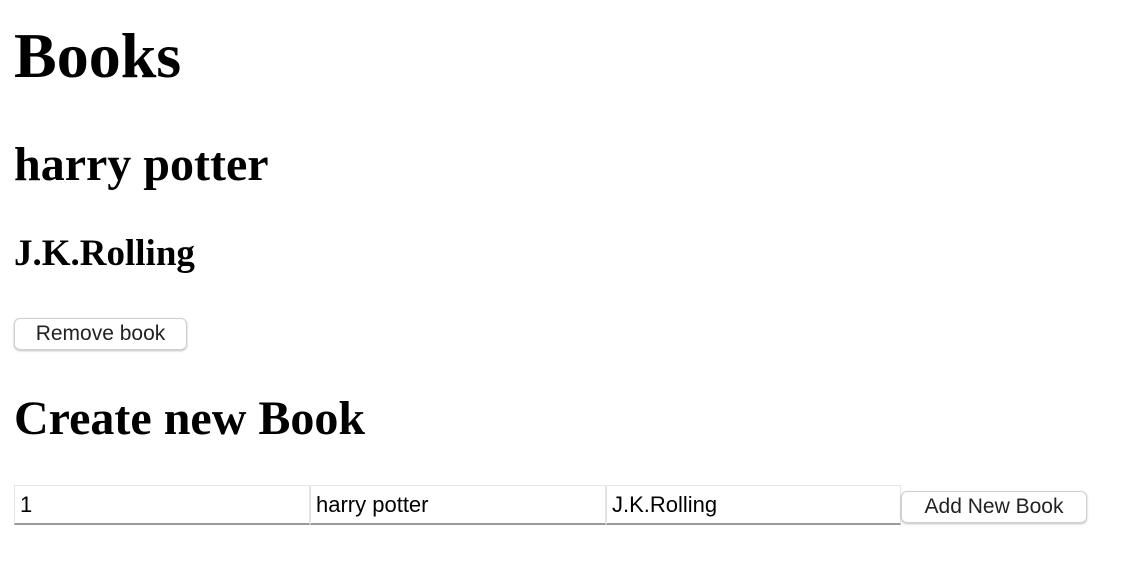  What do you see at coordinates (753, 505) in the screenshot?
I see `book-author-input` at bounding box center [753, 505].